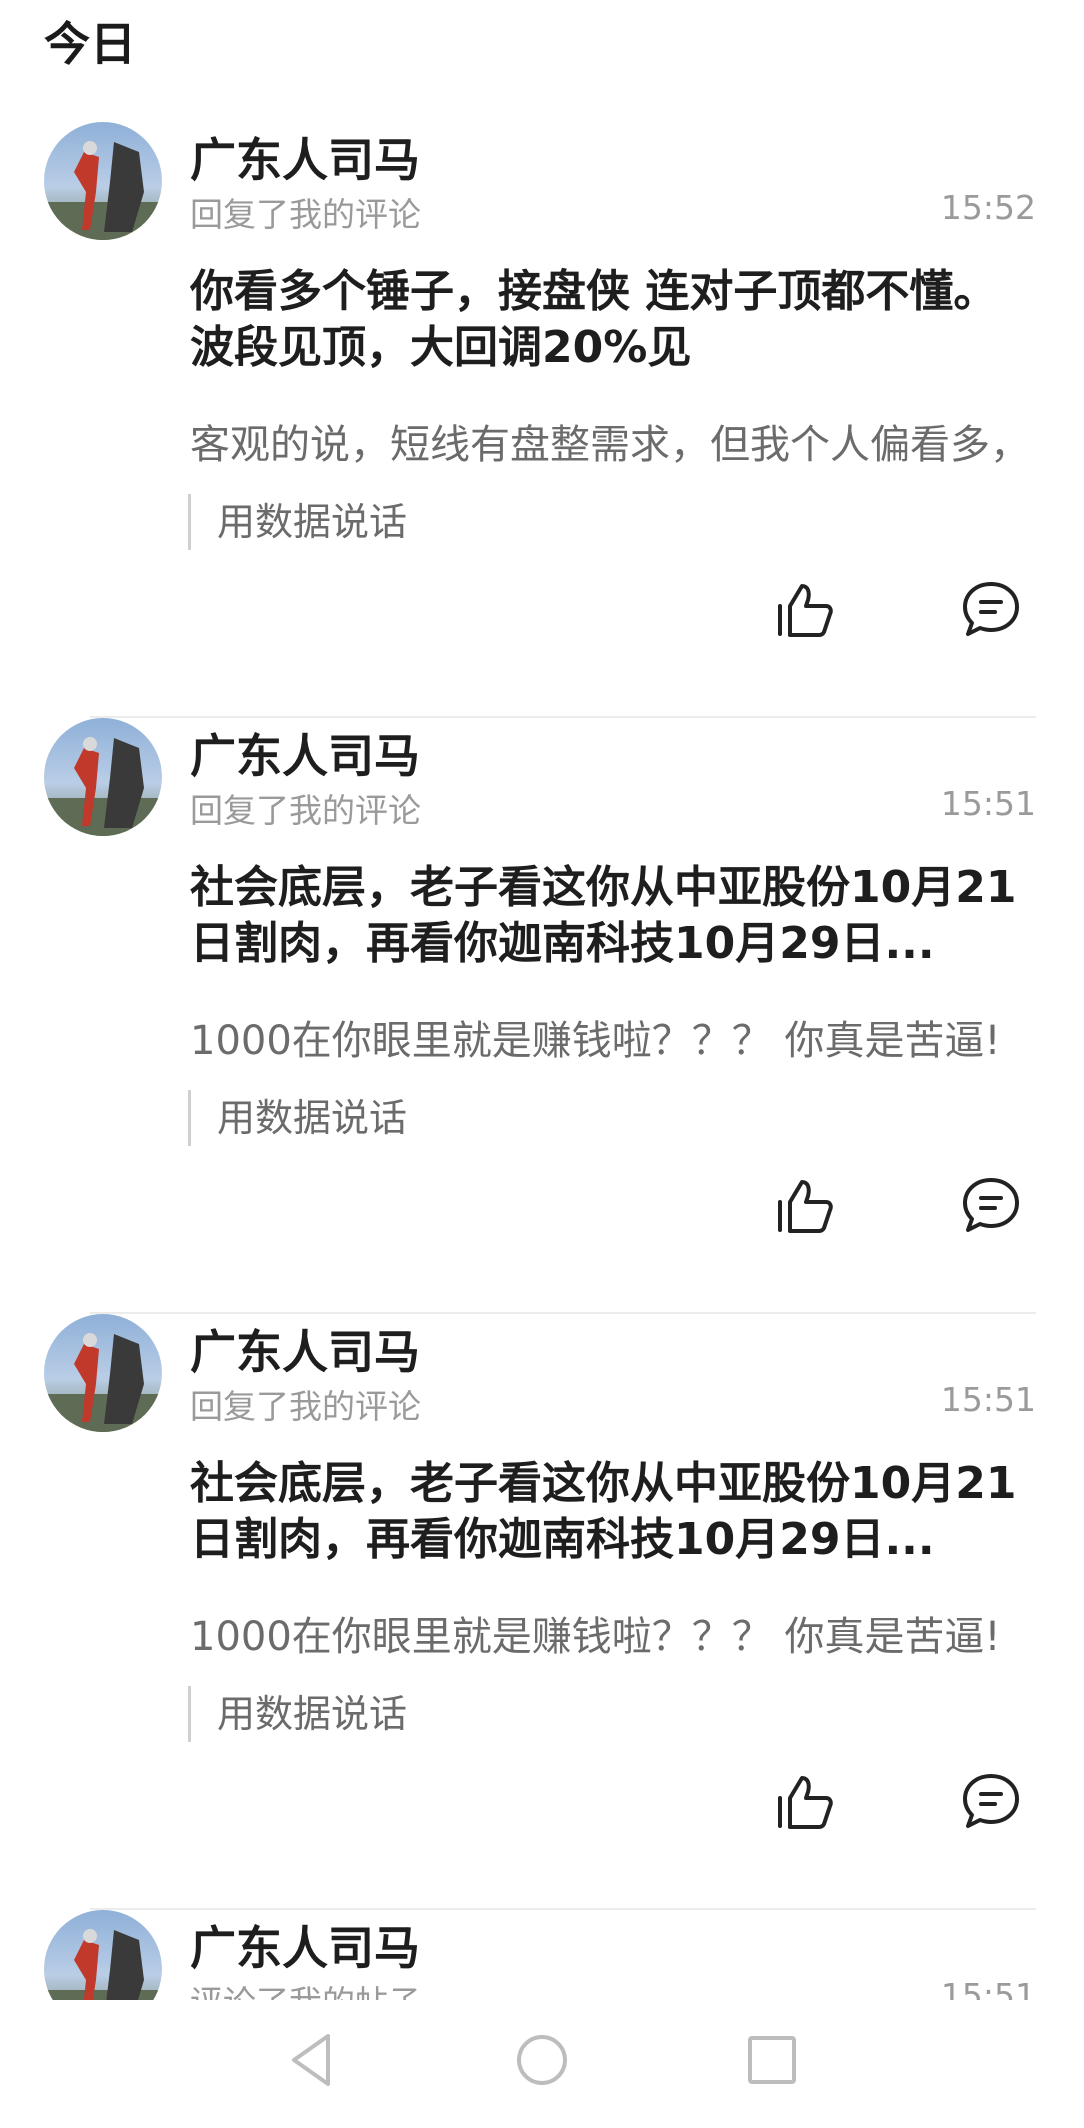 This screenshot has width=1084, height=2128. I want to click on circle-home-icon, so click(542, 2060).